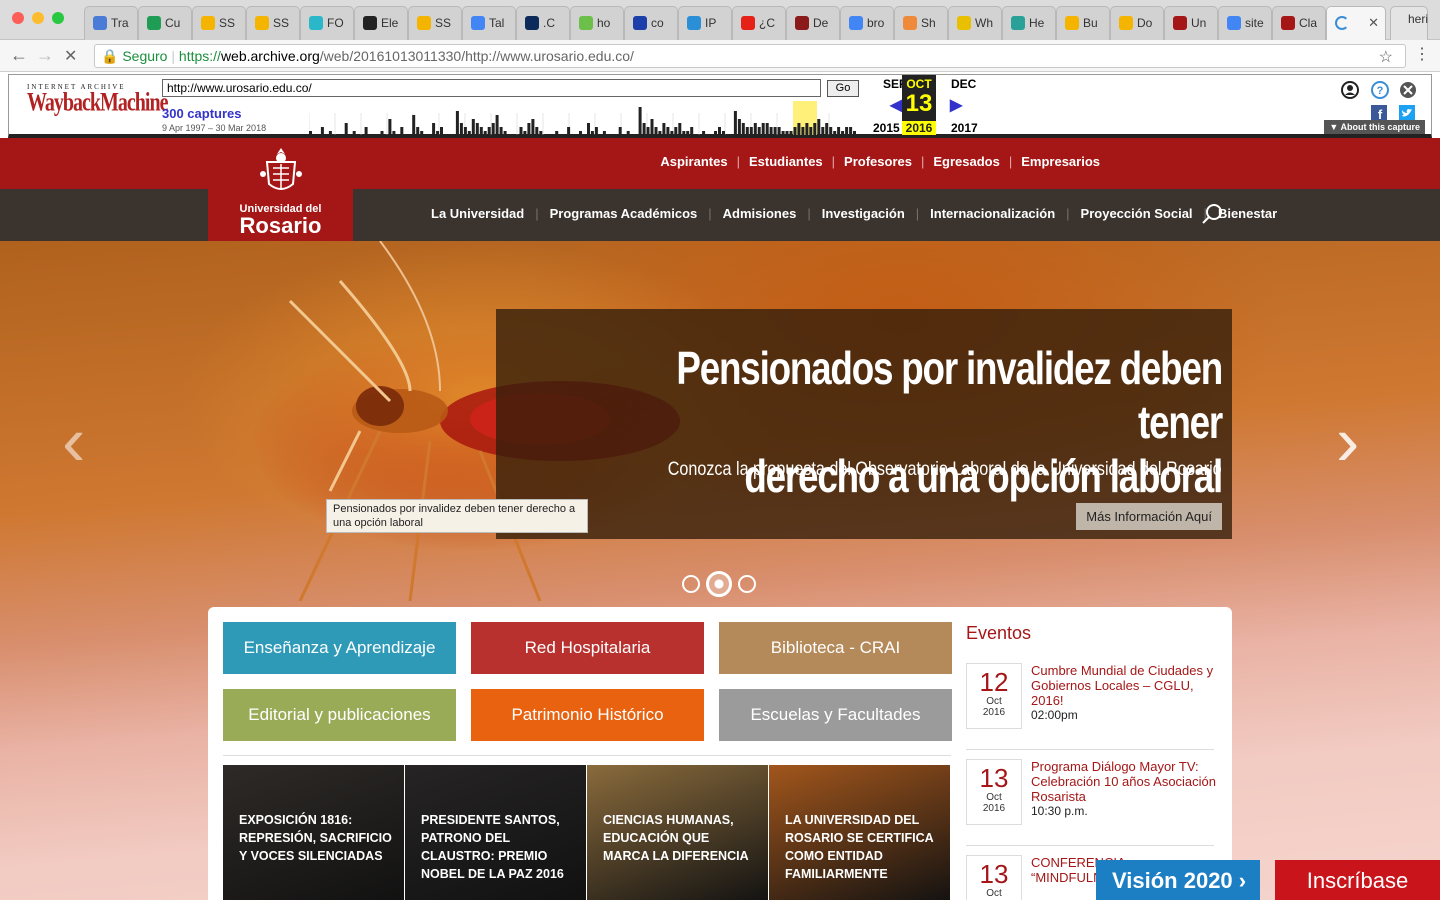 The height and width of the screenshot is (900, 1440). I want to click on url-scheme: https://, so click(199, 56).